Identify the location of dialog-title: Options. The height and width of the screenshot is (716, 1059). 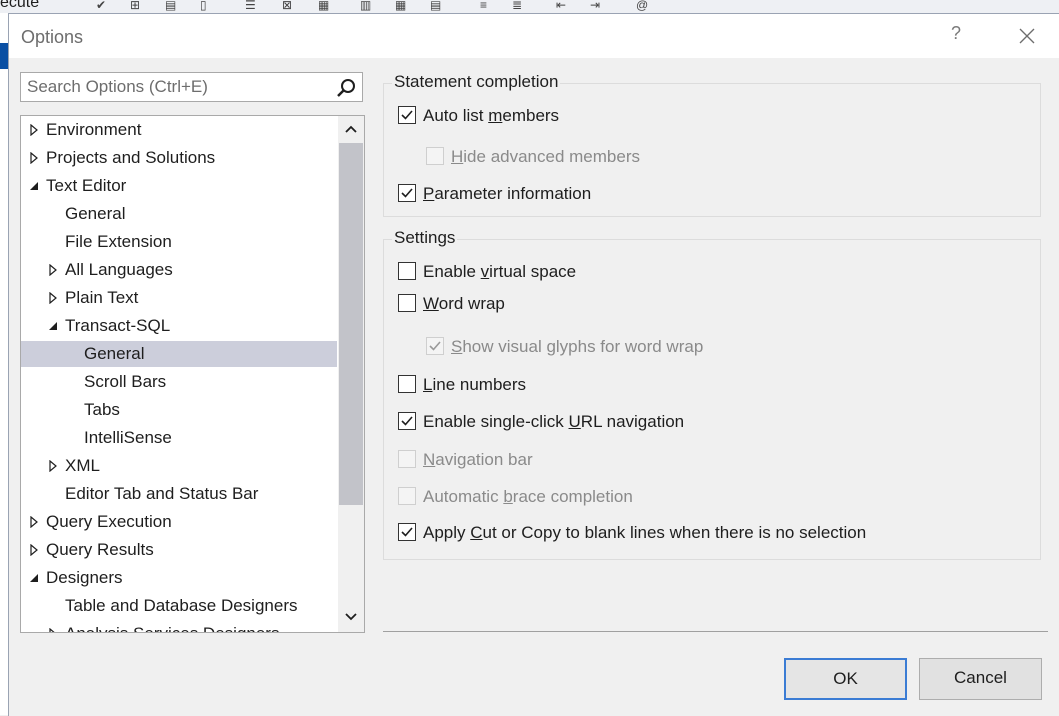
(52, 37).